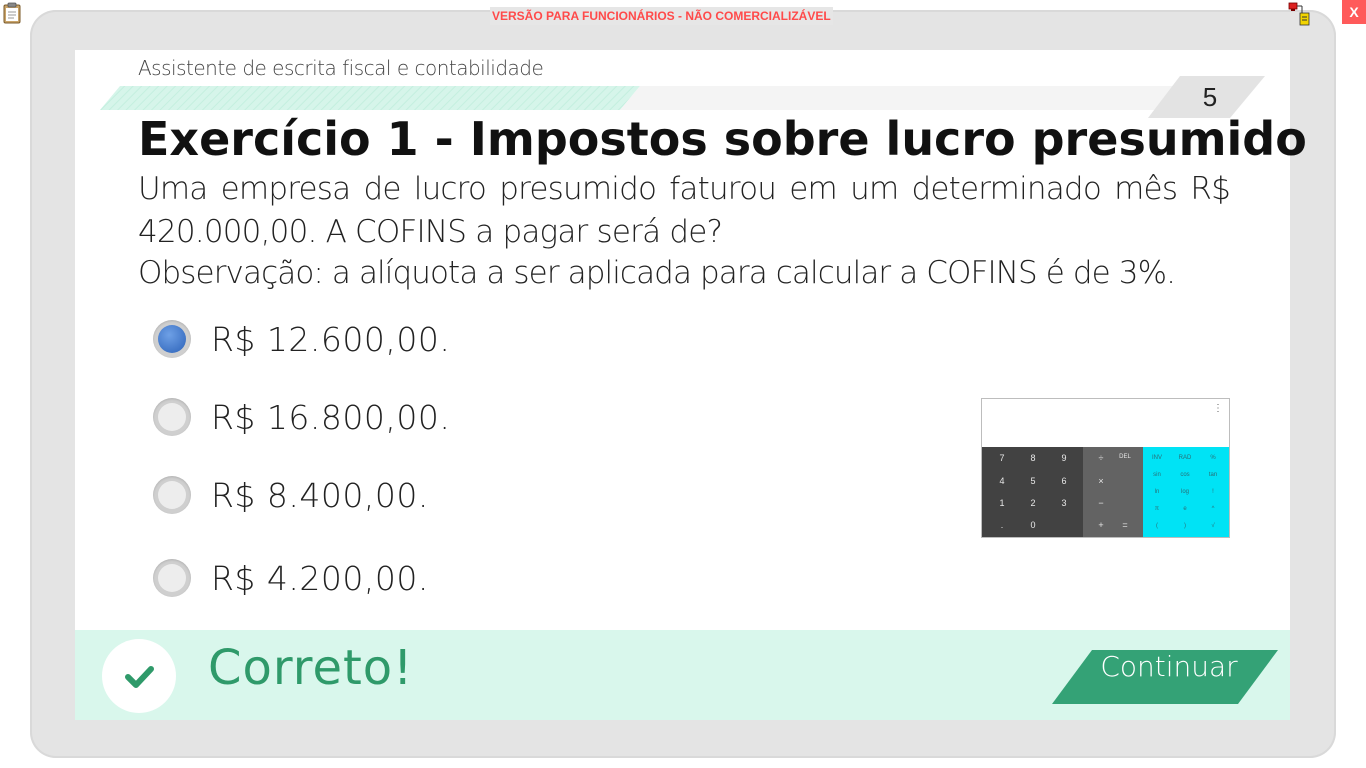 This screenshot has width=1366, height=768. I want to click on calculator-display: ⋮, so click(1105, 423).